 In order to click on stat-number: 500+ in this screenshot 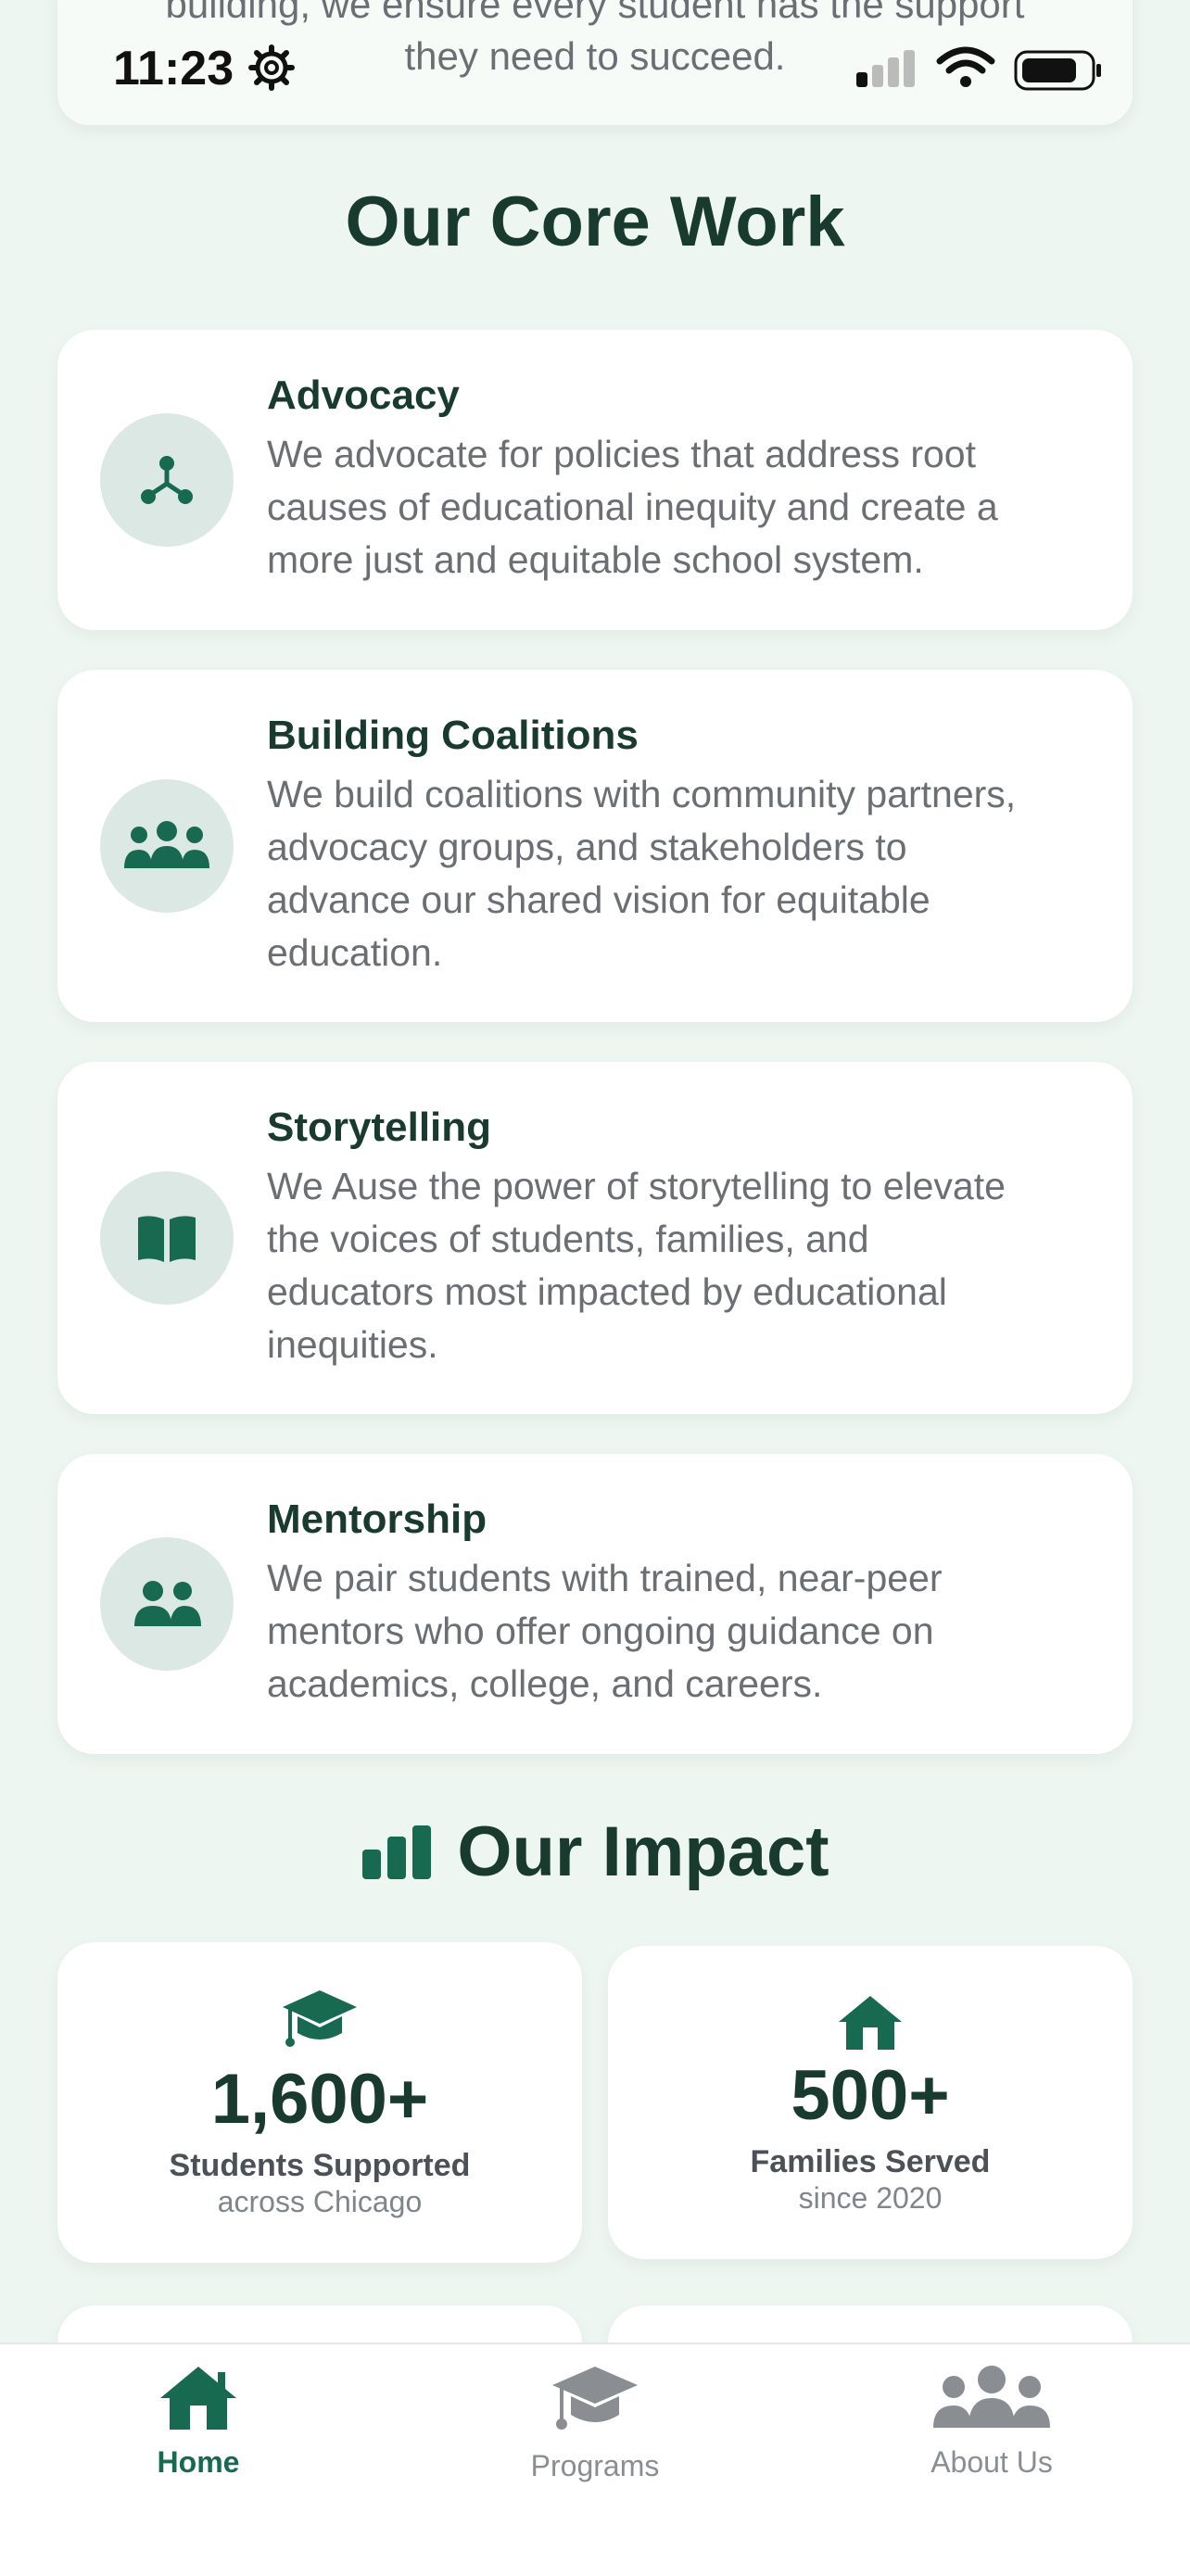, I will do `click(870, 2095)`.